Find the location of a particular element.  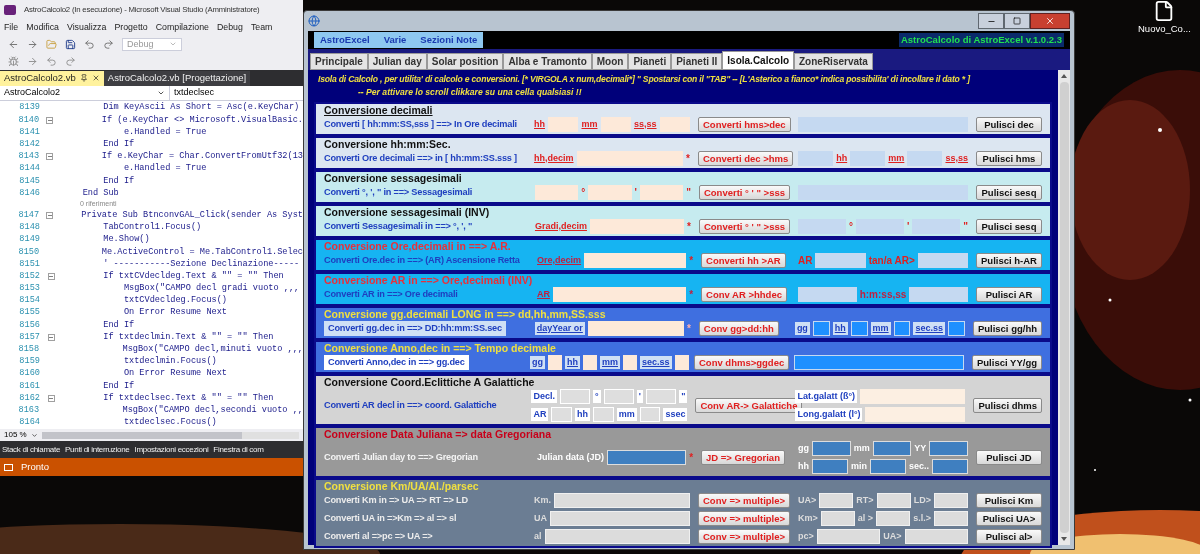

clear-button: Pulisci hms is located at coordinates (1009, 158).